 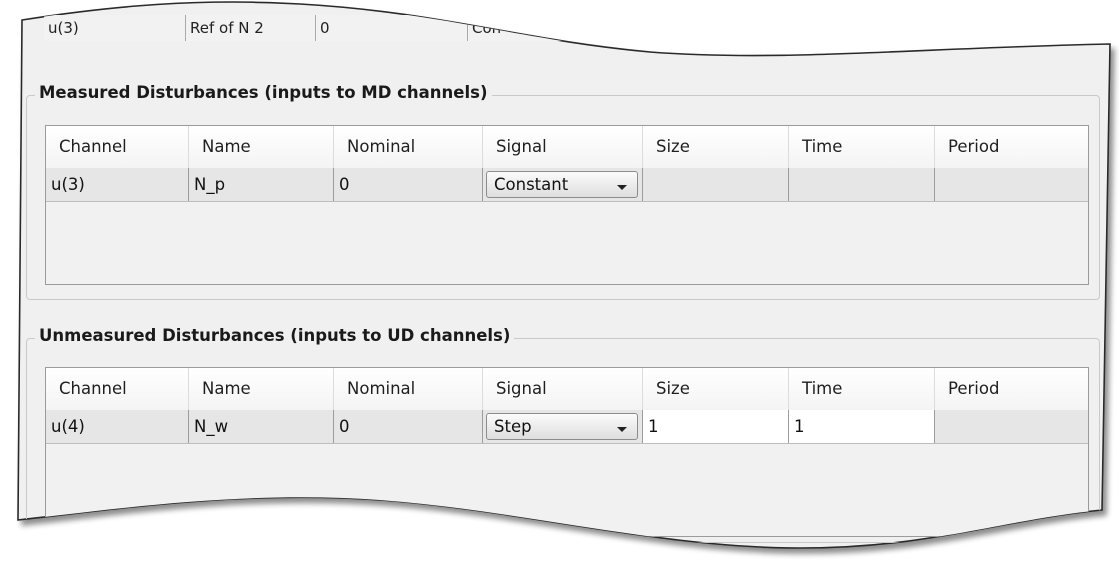 I want to click on signal-dropdown: Constant, so click(x=562, y=184).